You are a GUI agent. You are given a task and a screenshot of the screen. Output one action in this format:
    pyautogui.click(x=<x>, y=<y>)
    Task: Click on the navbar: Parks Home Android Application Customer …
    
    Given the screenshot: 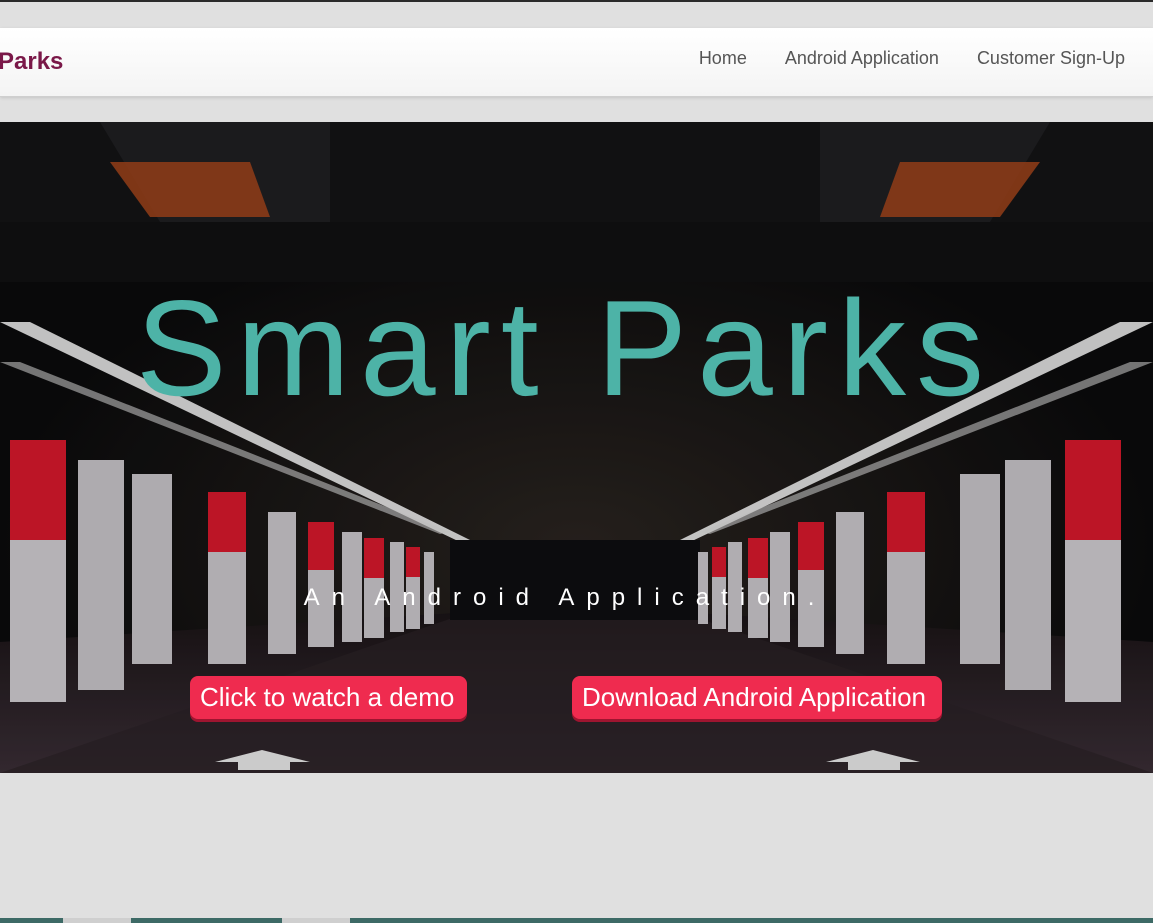 What is the action you would take?
    pyautogui.click(x=576, y=62)
    